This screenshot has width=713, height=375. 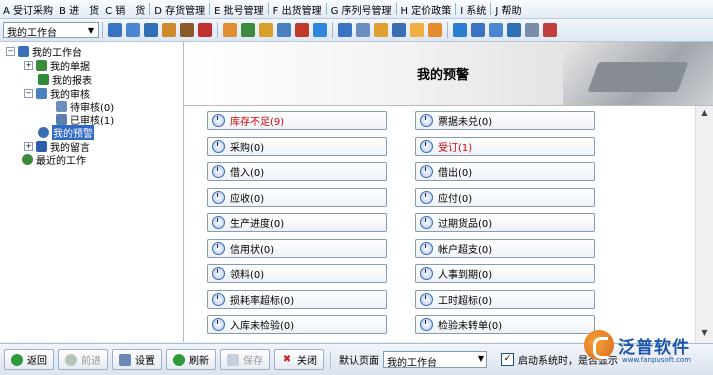 I want to click on warning-button: 生产进度(0), so click(x=297, y=222).